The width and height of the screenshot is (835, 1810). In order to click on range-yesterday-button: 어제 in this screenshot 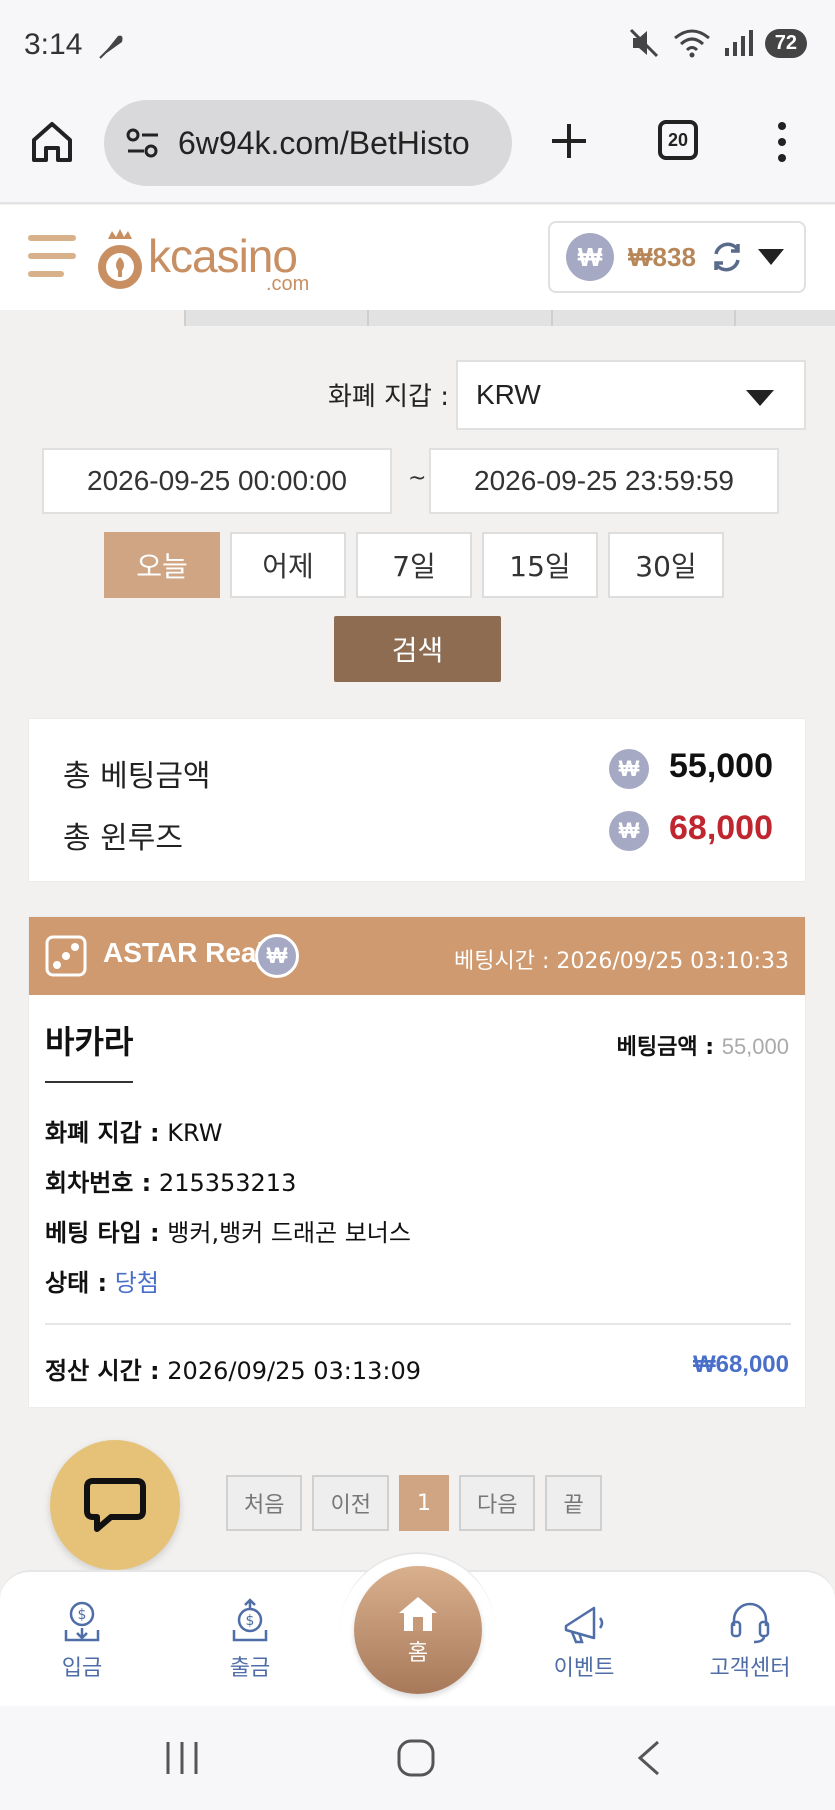, I will do `click(288, 565)`.